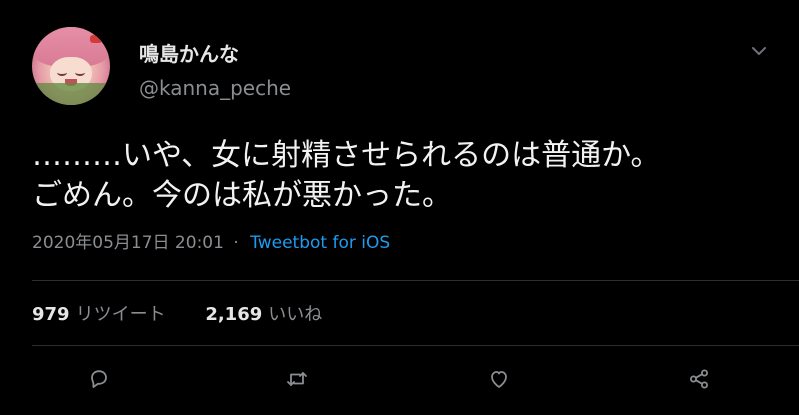  I want to click on retweets-label: リツイート, so click(120, 314).